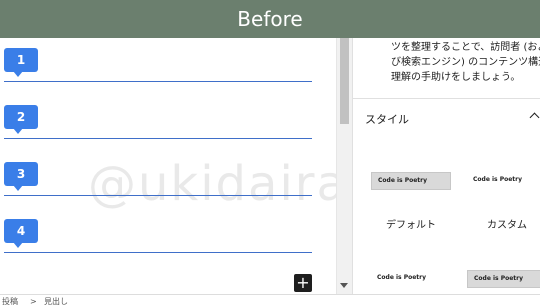  What do you see at coordinates (158, 122) in the screenshot?
I see `heading-block-2: 2` at bounding box center [158, 122].